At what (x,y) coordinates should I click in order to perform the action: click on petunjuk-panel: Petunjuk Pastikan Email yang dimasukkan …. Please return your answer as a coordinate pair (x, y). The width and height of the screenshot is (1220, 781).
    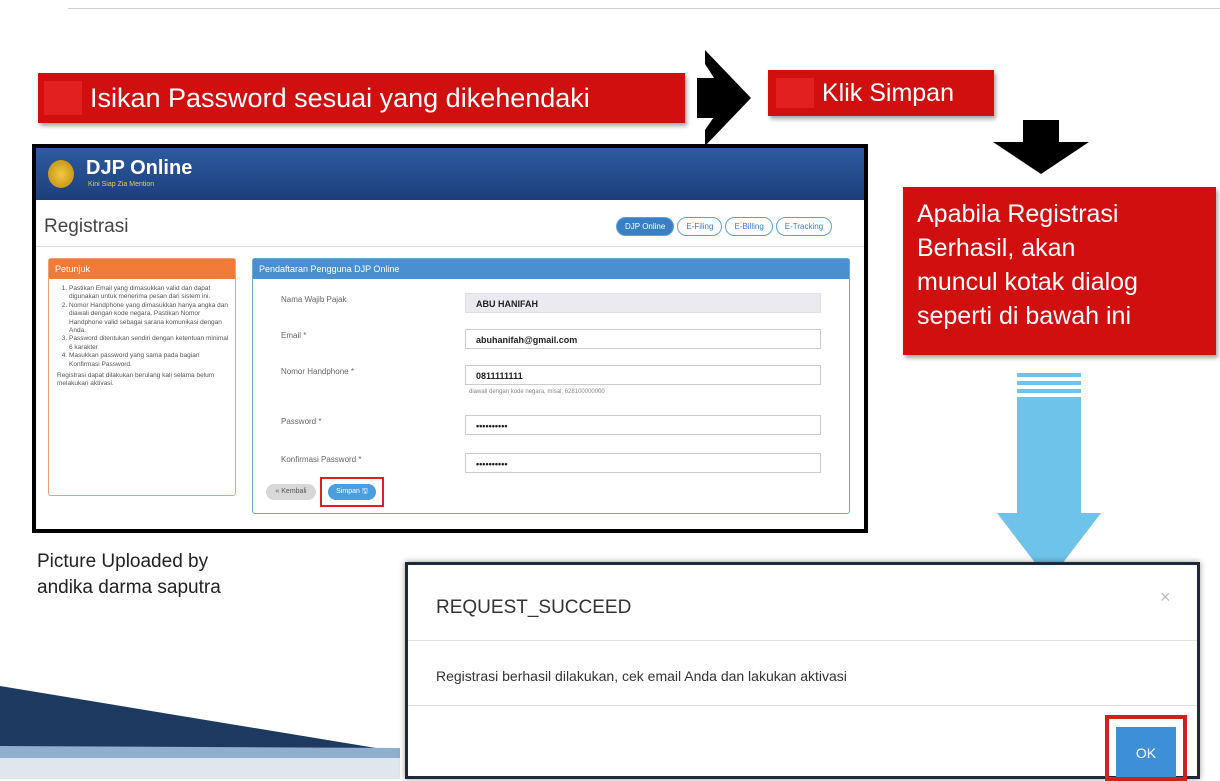
    Looking at the image, I should click on (142, 377).